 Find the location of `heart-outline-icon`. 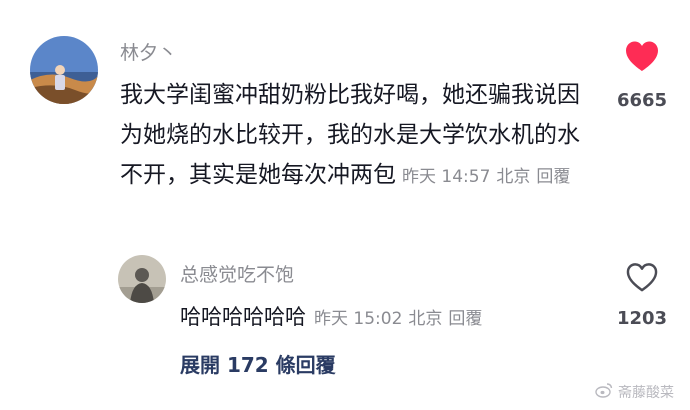

heart-outline-icon is located at coordinates (642, 279).